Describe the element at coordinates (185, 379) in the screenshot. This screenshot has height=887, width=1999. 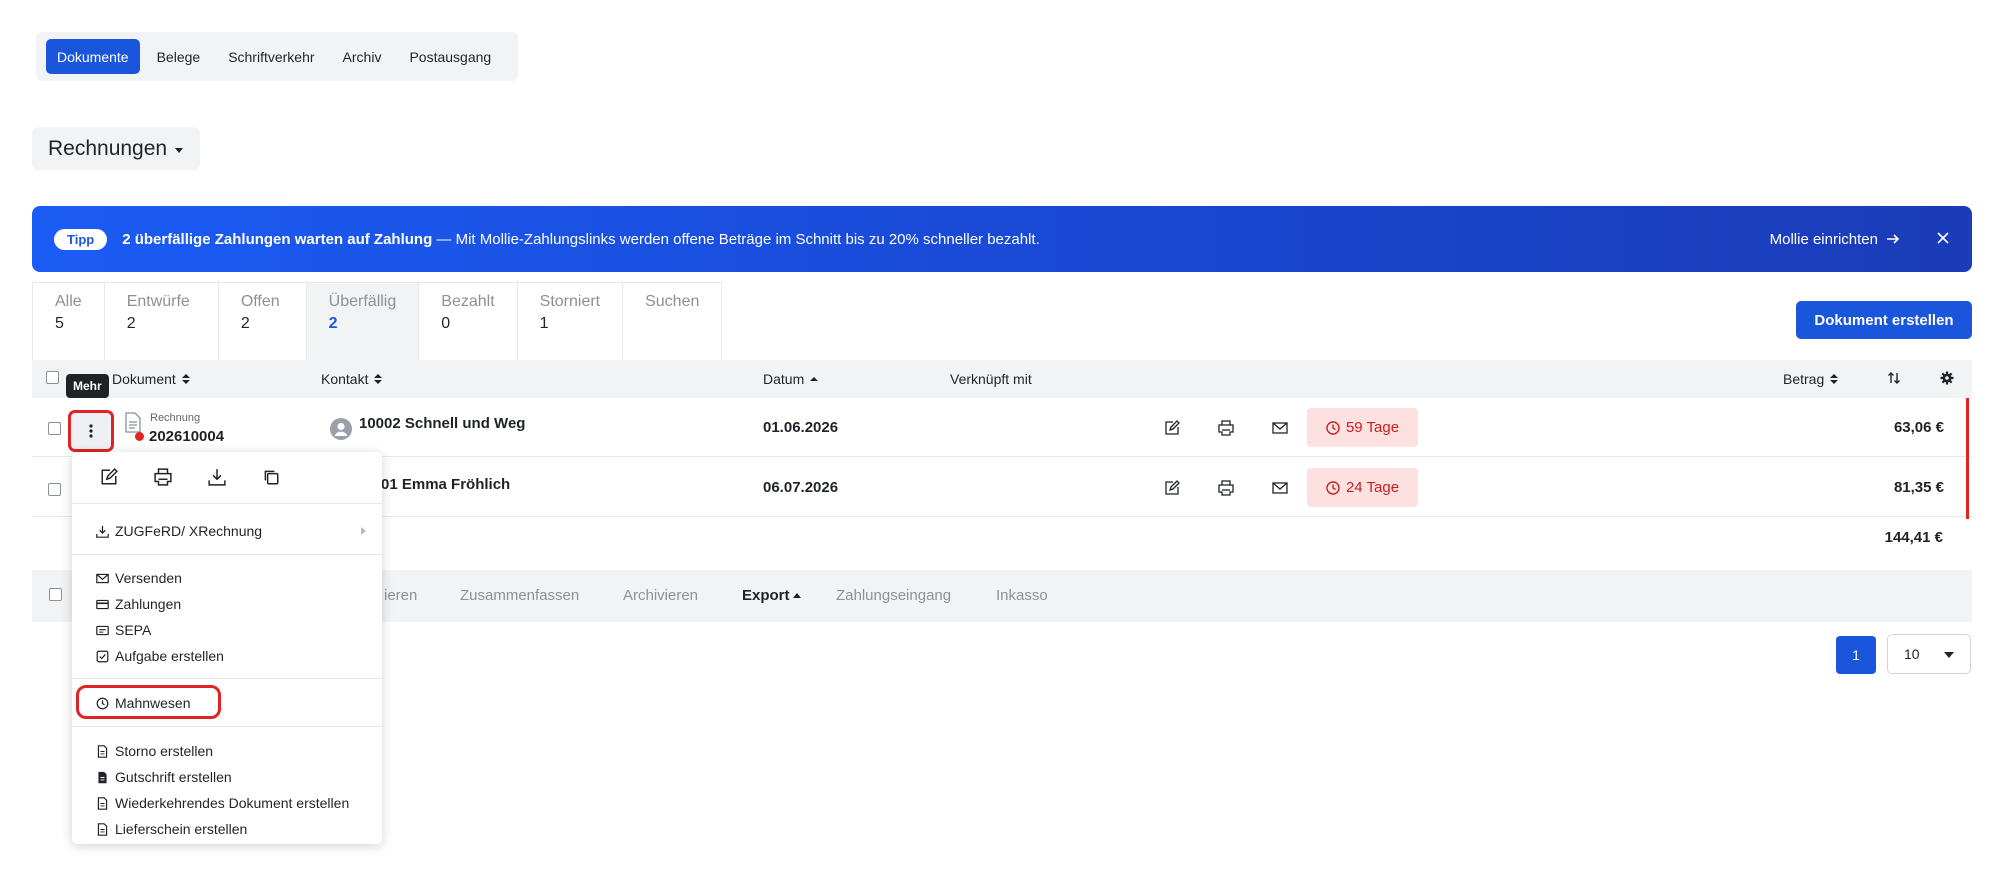
I see `sort-icon` at that location.